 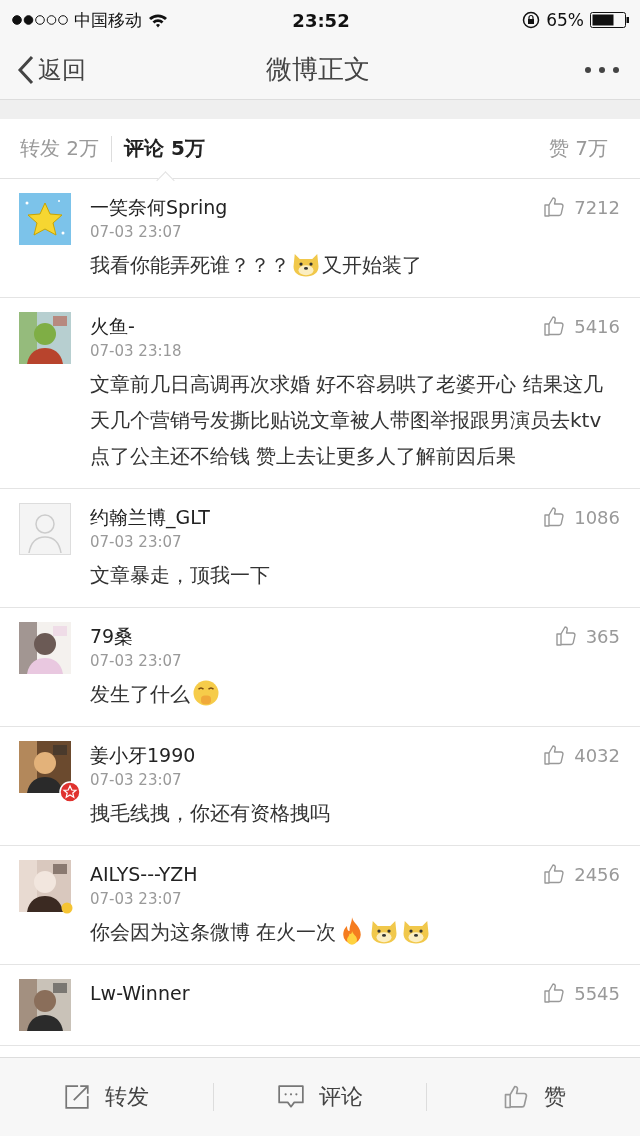 I want to click on hand-over-mouth-emoji-icon, so click(x=206, y=693).